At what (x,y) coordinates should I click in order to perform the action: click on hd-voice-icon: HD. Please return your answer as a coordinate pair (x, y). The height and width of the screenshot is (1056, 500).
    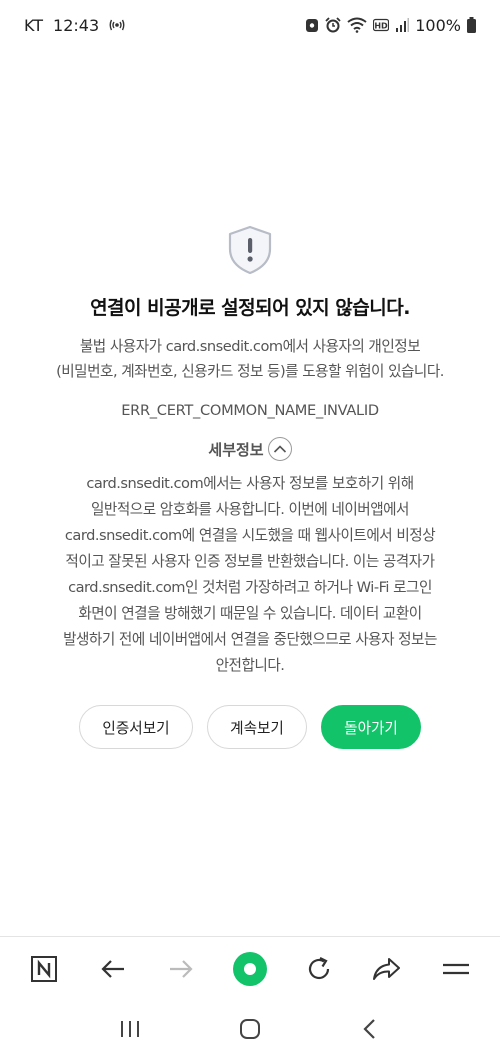
    Looking at the image, I should click on (381, 25).